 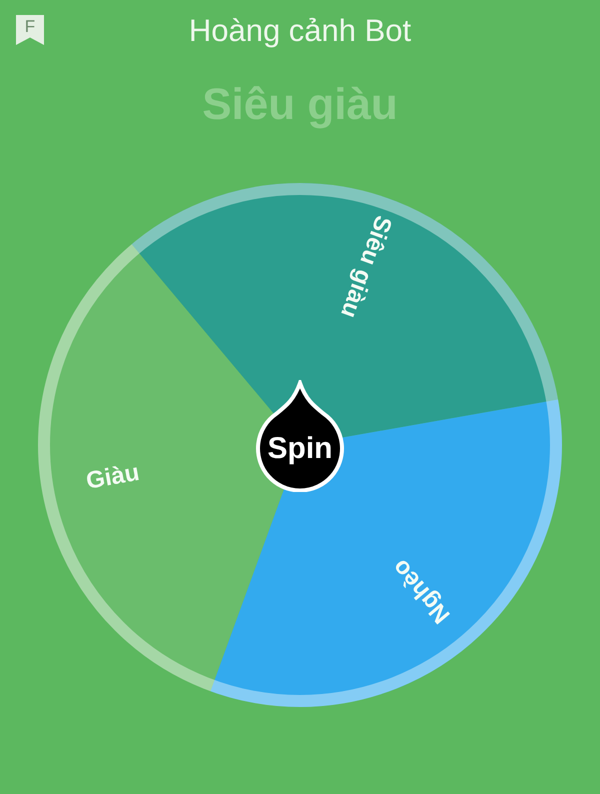 I want to click on segment-label: Giàu, so click(x=113, y=476).